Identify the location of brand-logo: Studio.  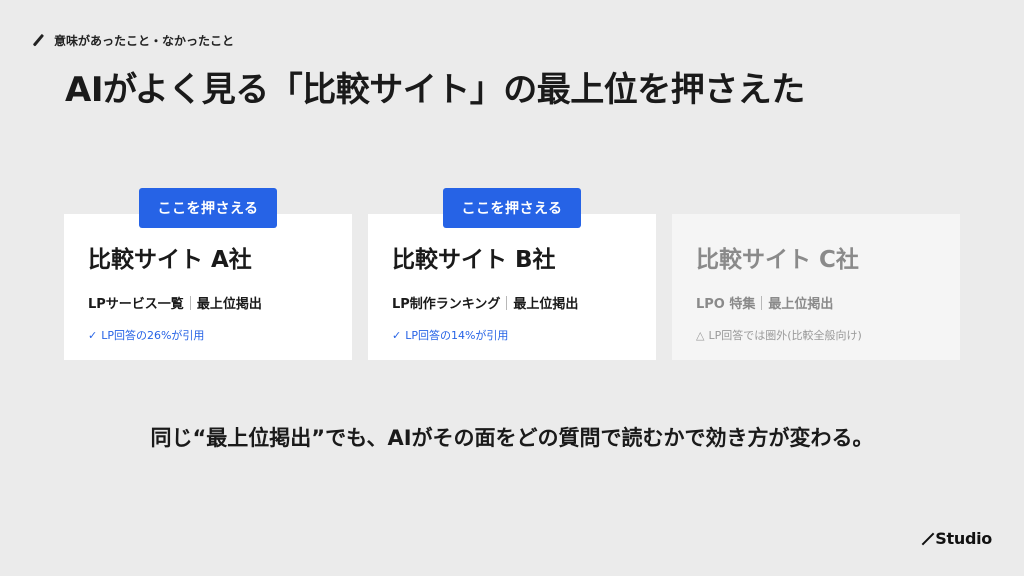
(957, 538).